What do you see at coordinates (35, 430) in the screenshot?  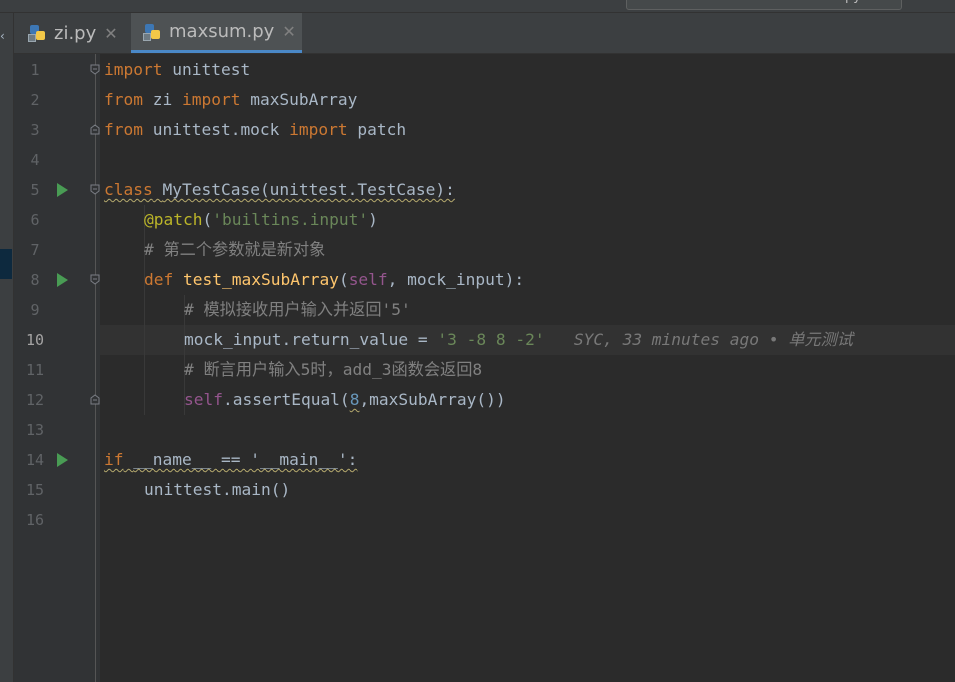 I see `line-number: 13` at bounding box center [35, 430].